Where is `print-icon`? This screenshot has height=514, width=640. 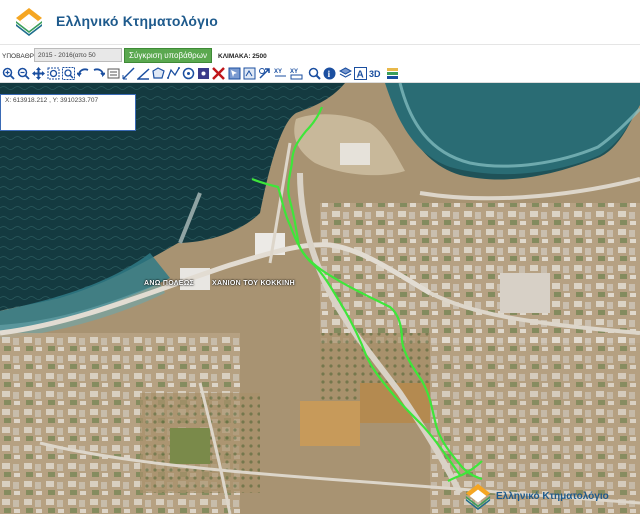 print-icon is located at coordinates (249, 73).